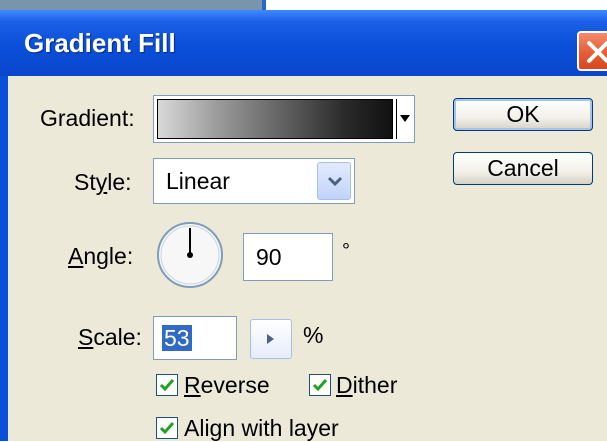  I want to click on chevron-down-icon, so click(335, 181).